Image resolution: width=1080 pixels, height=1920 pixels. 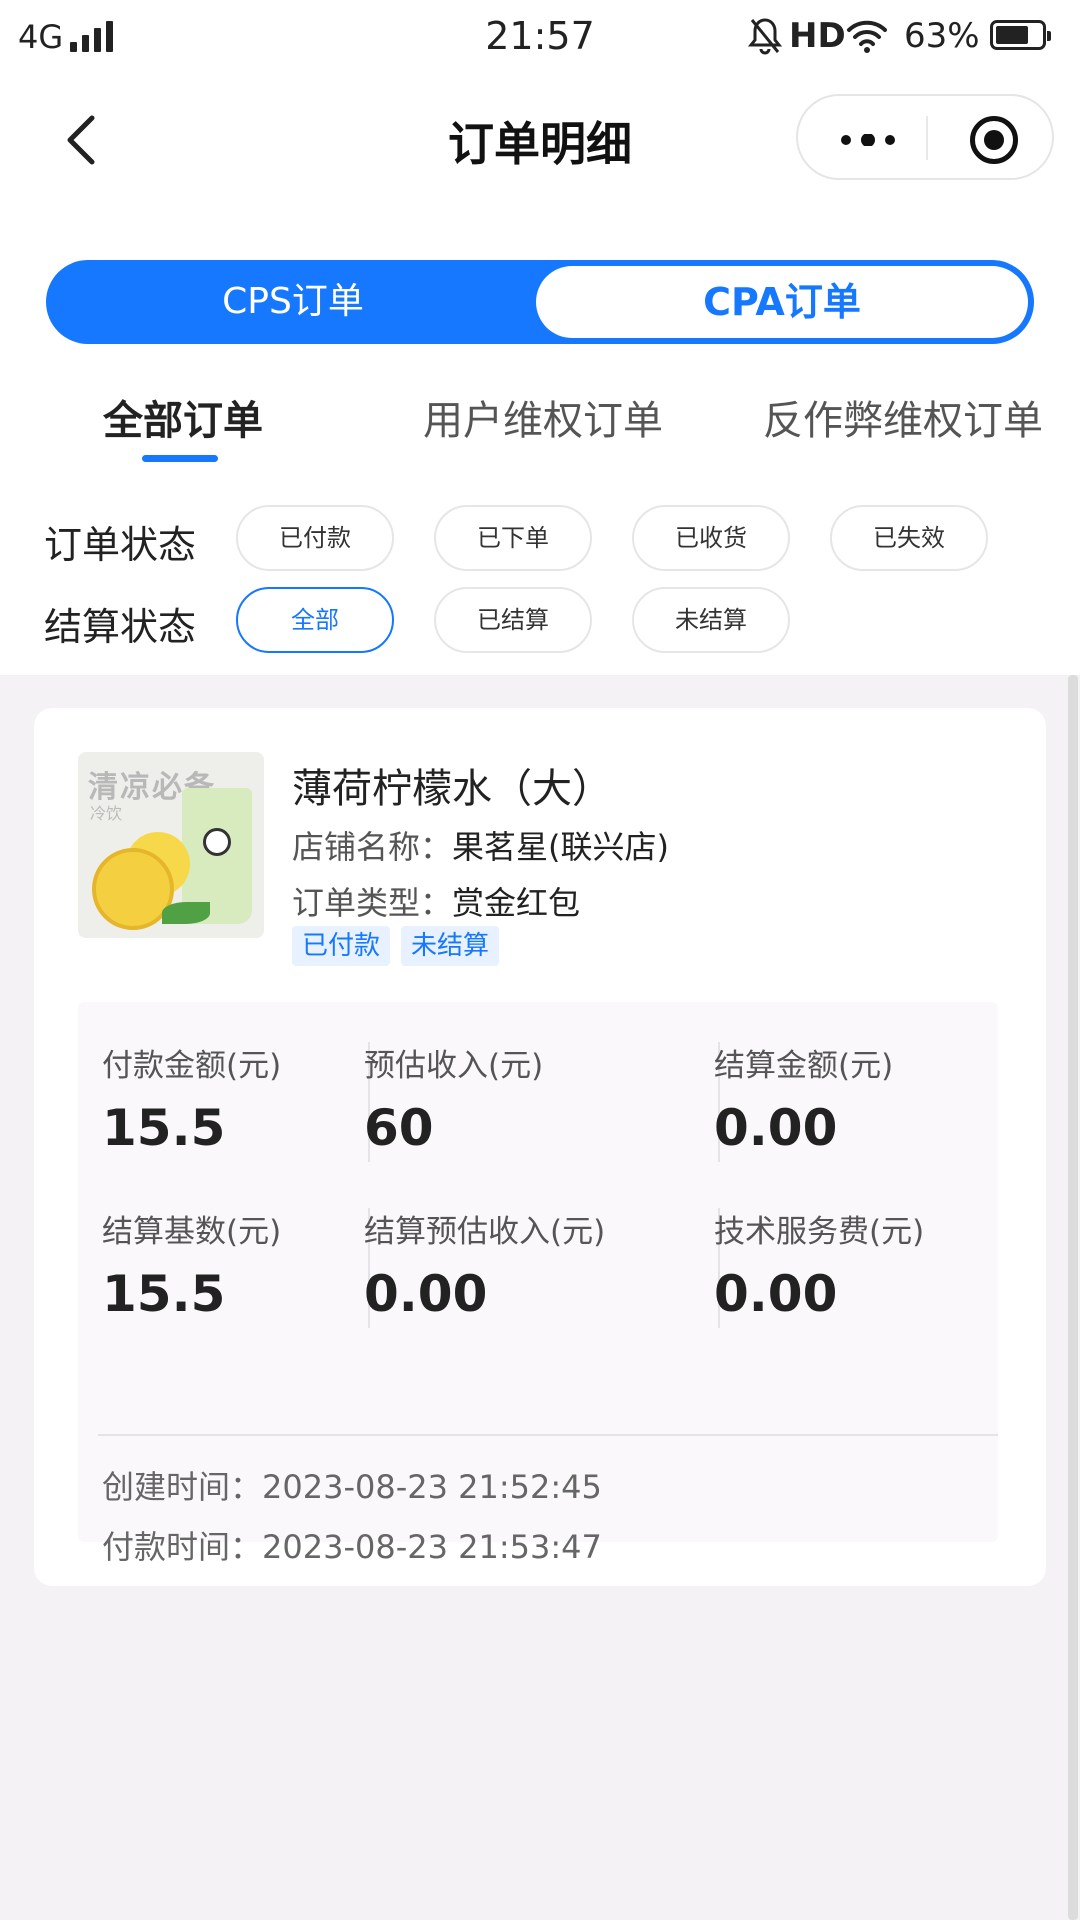 I want to click on settle-status-label: 结算状态, so click(x=120, y=627).